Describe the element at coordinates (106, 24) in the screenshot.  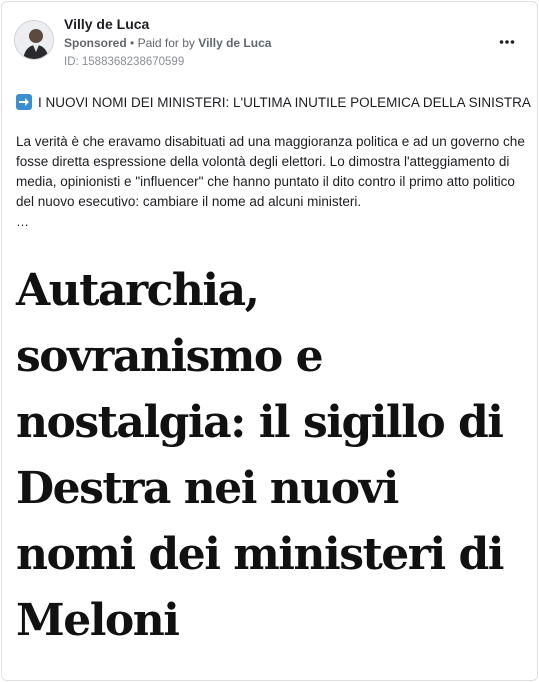
I see `author-name: Villy de Luca` at that location.